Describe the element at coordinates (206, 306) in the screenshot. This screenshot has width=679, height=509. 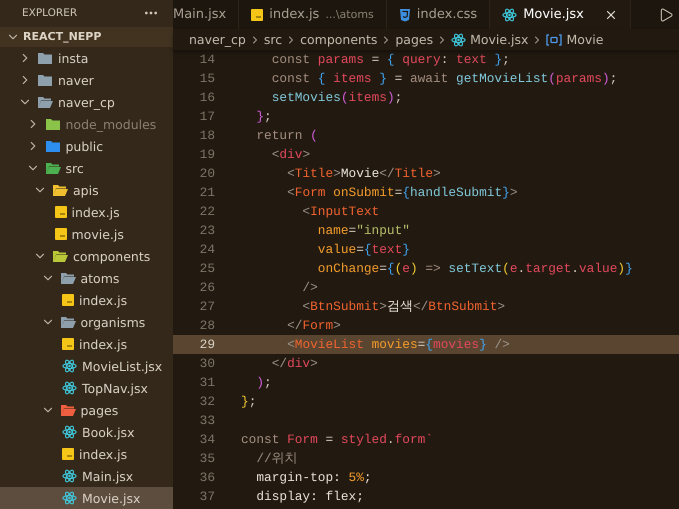
I see `line-number: 27` at that location.